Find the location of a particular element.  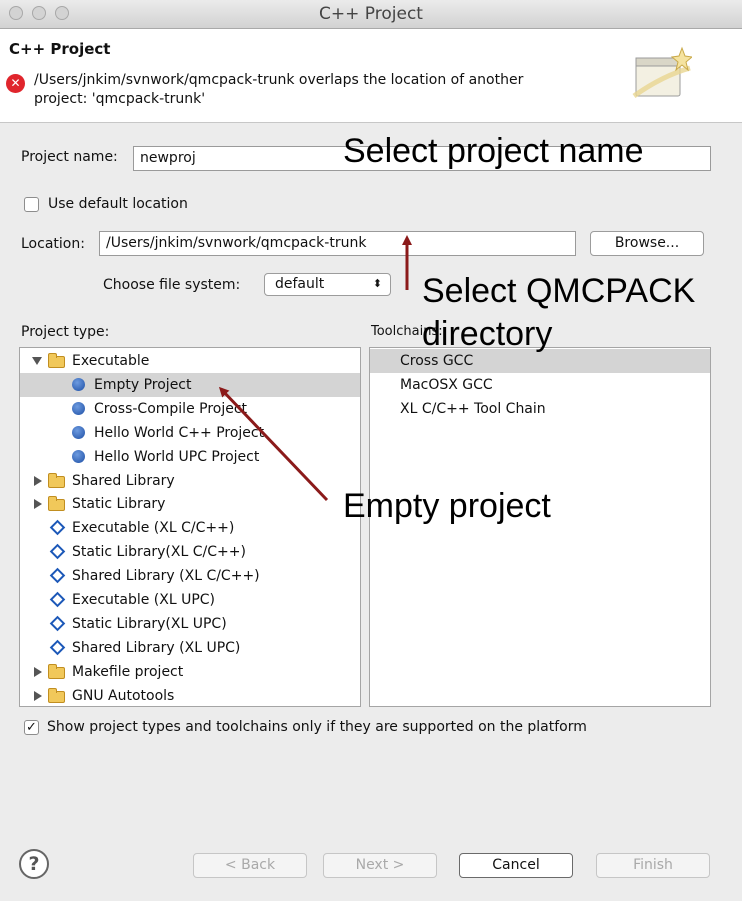

project-type-item: Shared Library (XL UPC) is located at coordinates (190, 648).